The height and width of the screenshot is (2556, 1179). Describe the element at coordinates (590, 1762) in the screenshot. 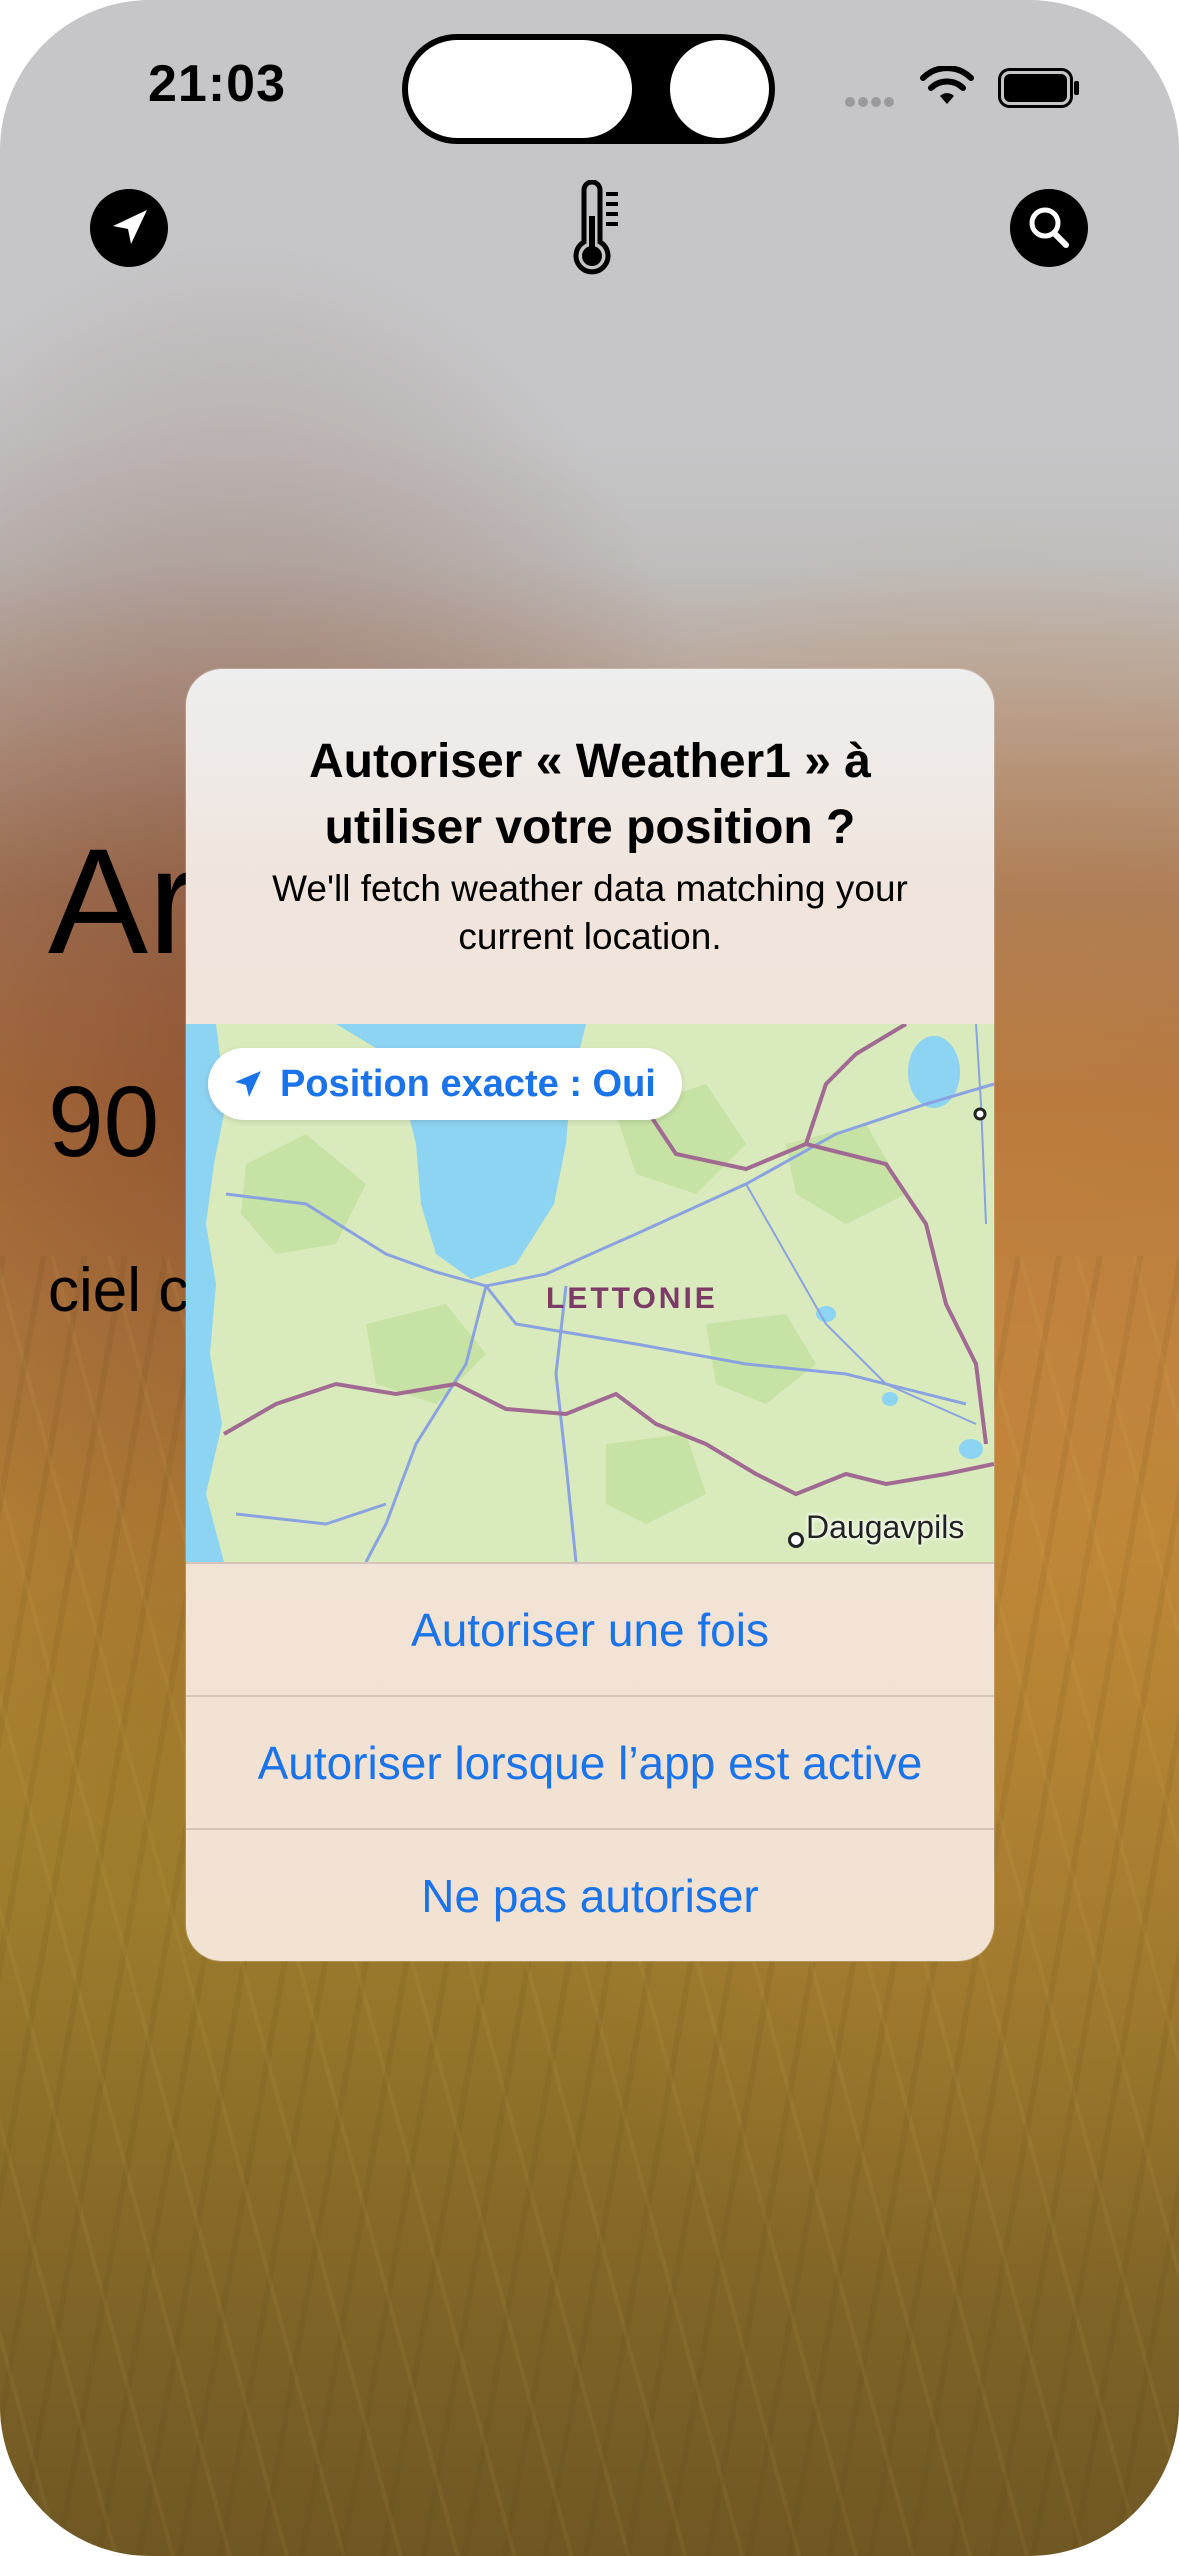

I see `allow-while-using-button: Autoriser lorsque l’app est active` at that location.